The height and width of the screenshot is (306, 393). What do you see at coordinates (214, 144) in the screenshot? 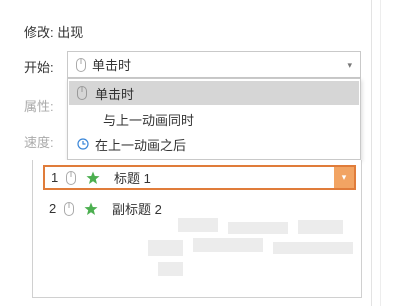
I see `option-after-previous: 在上一动画之后` at bounding box center [214, 144].